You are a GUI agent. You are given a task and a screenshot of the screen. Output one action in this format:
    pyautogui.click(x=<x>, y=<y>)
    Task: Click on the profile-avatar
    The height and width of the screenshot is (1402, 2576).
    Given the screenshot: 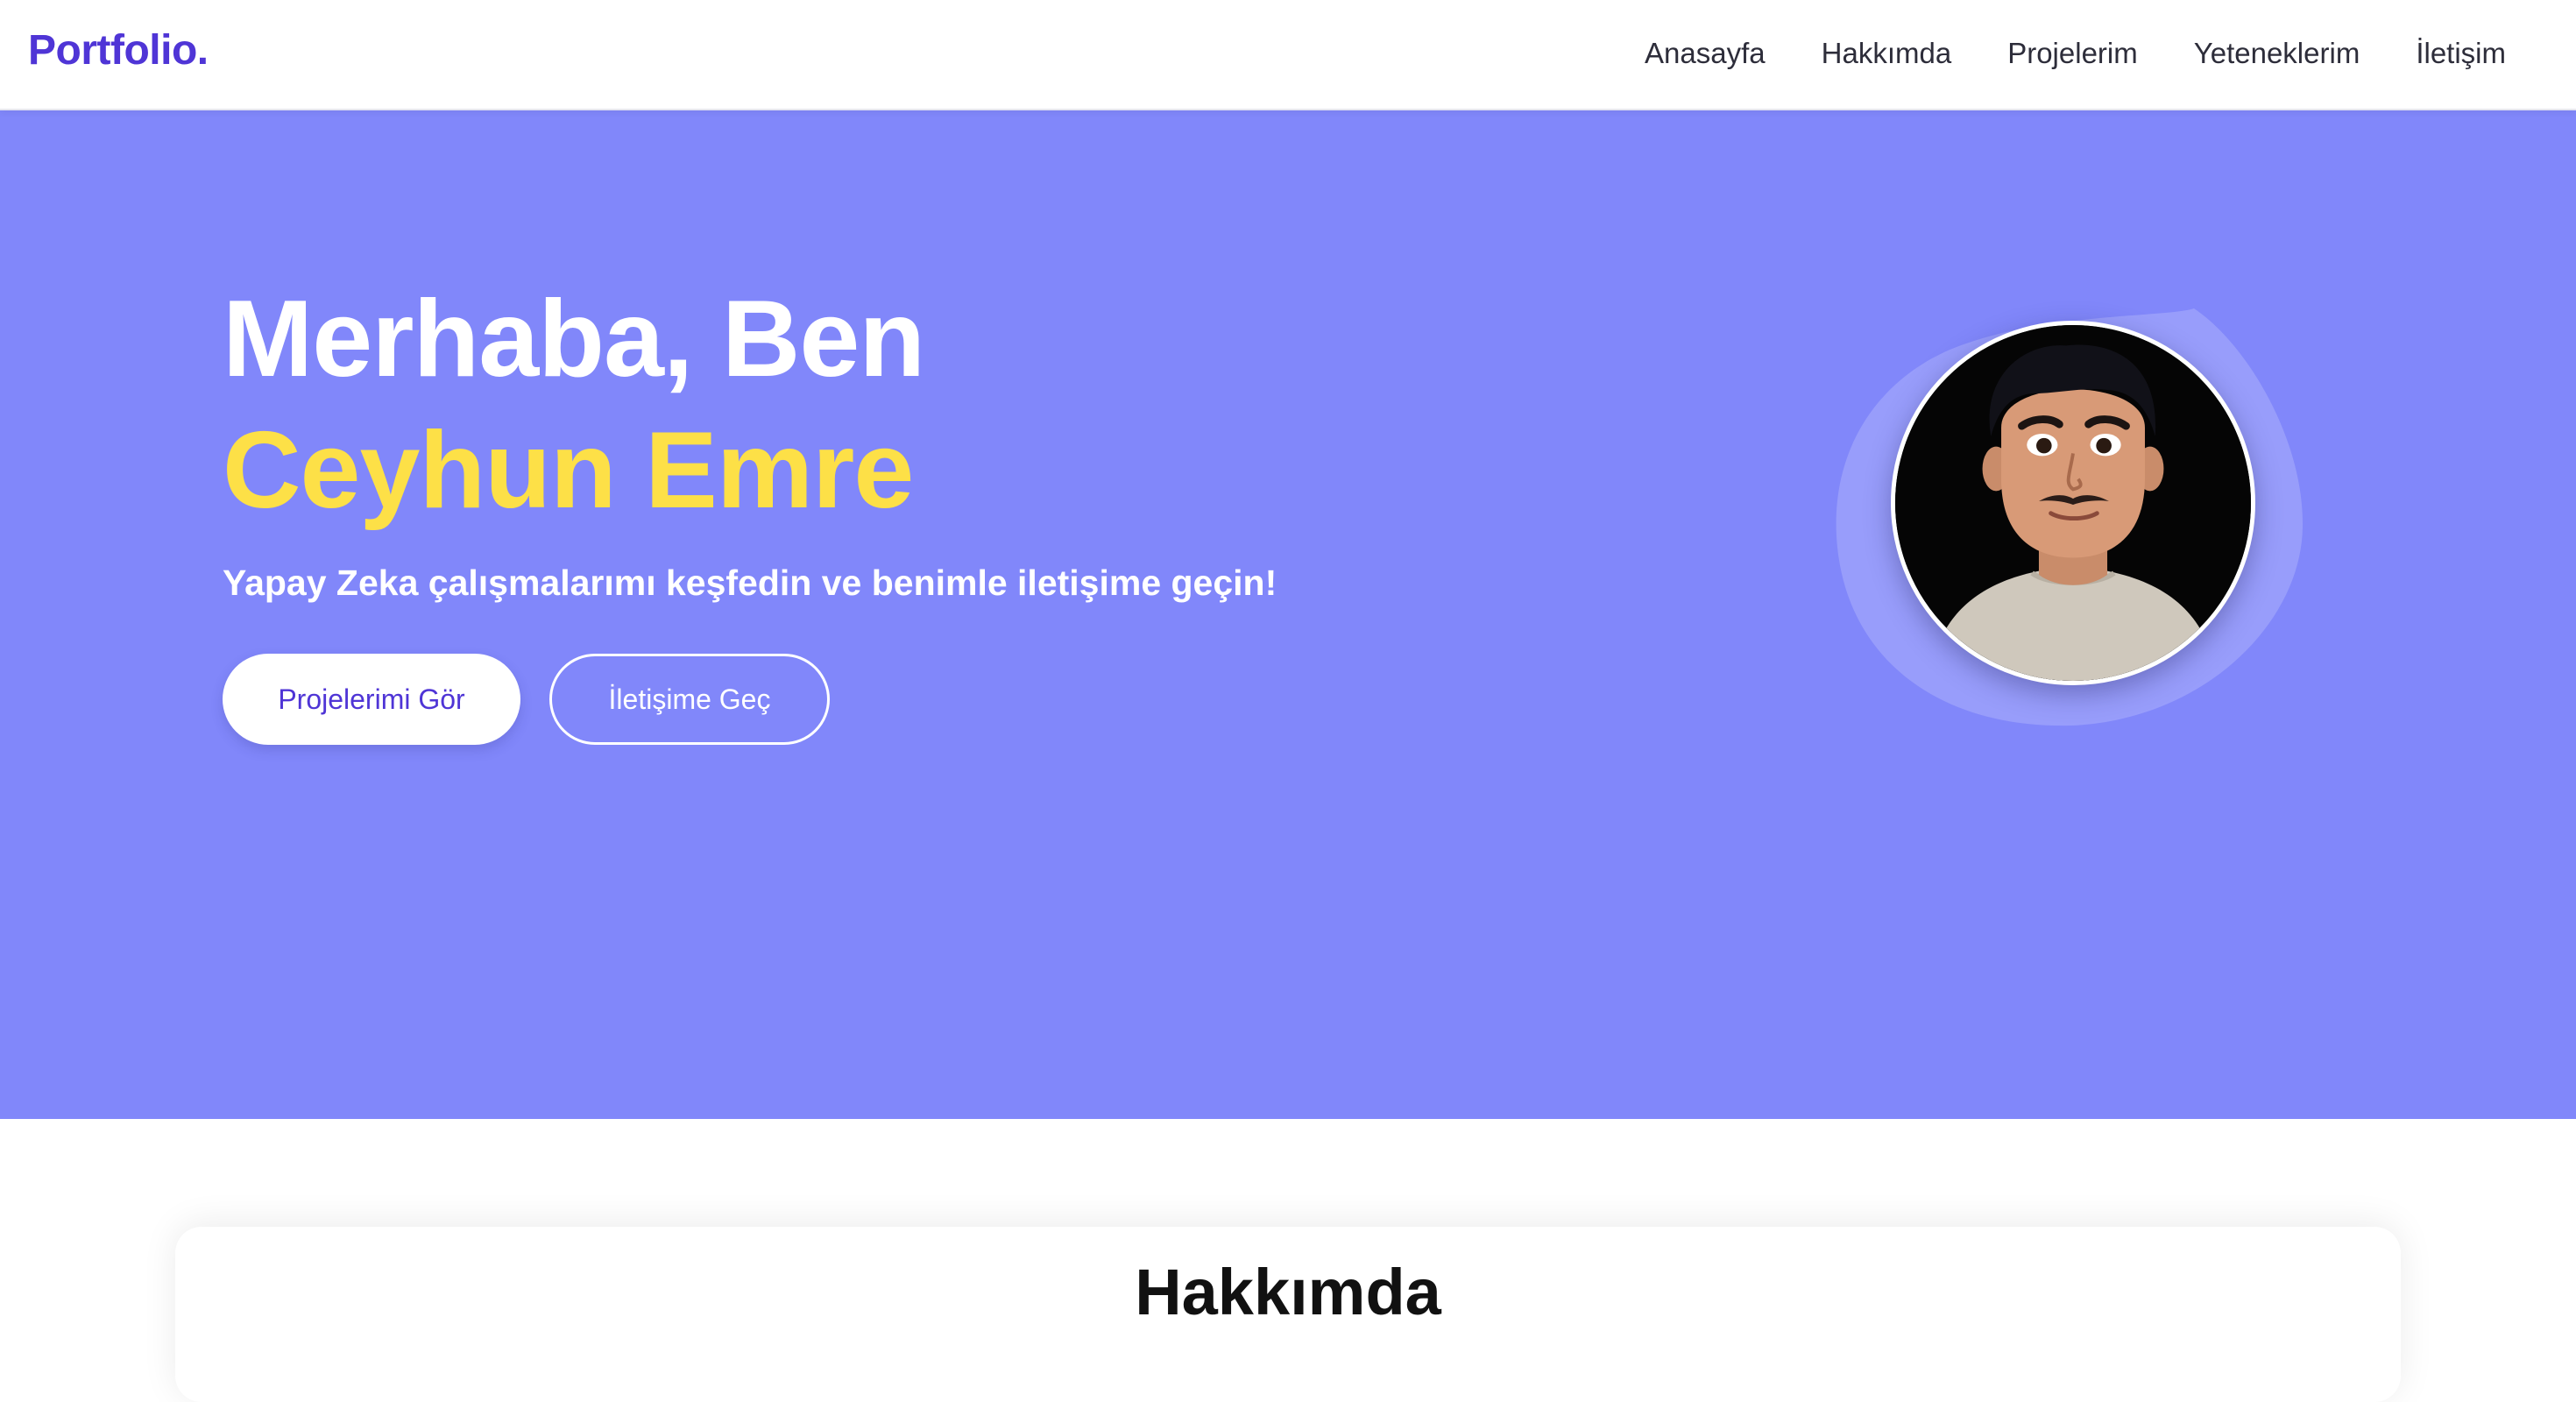 What is the action you would take?
    pyautogui.click(x=2073, y=503)
    